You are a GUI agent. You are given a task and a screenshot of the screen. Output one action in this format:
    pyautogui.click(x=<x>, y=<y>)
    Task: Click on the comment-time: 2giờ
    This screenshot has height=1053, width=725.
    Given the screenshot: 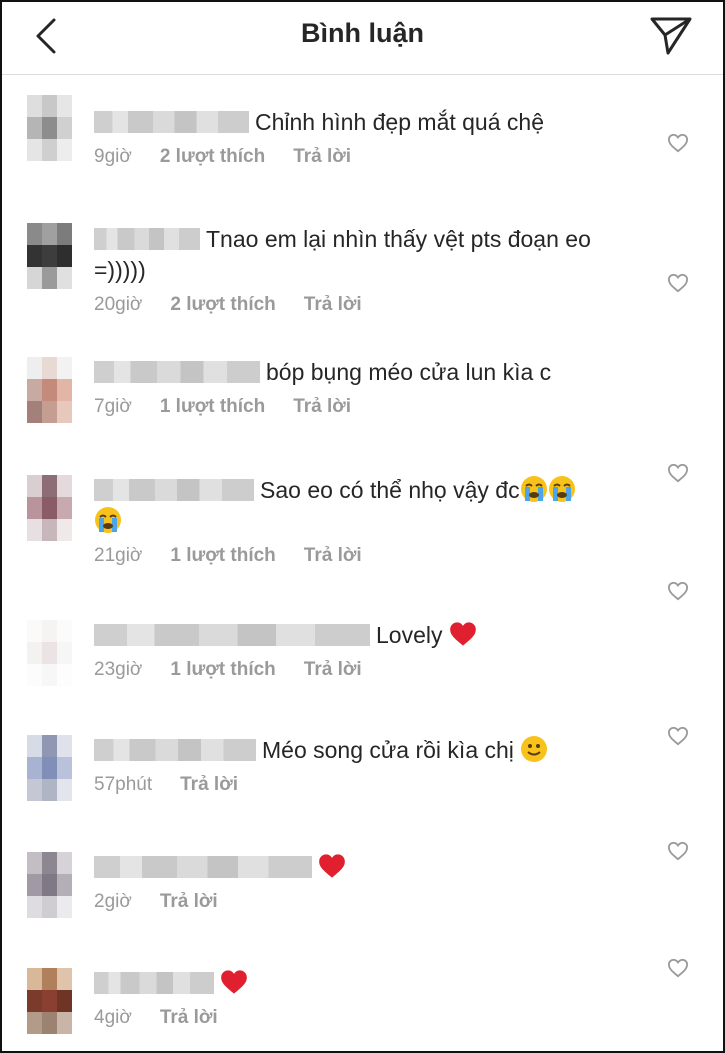 What is the action you would take?
    pyautogui.click(x=113, y=901)
    